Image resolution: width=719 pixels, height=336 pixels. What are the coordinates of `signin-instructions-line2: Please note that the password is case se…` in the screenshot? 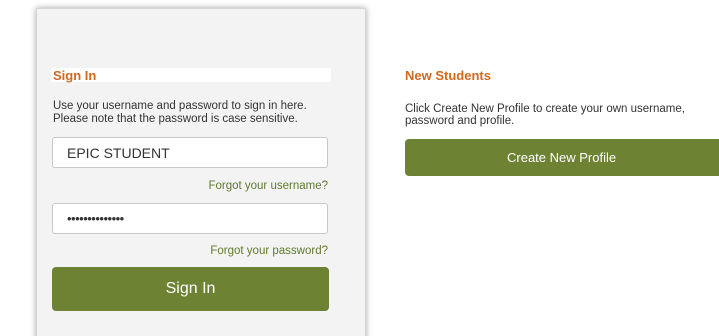 It's located at (175, 119).